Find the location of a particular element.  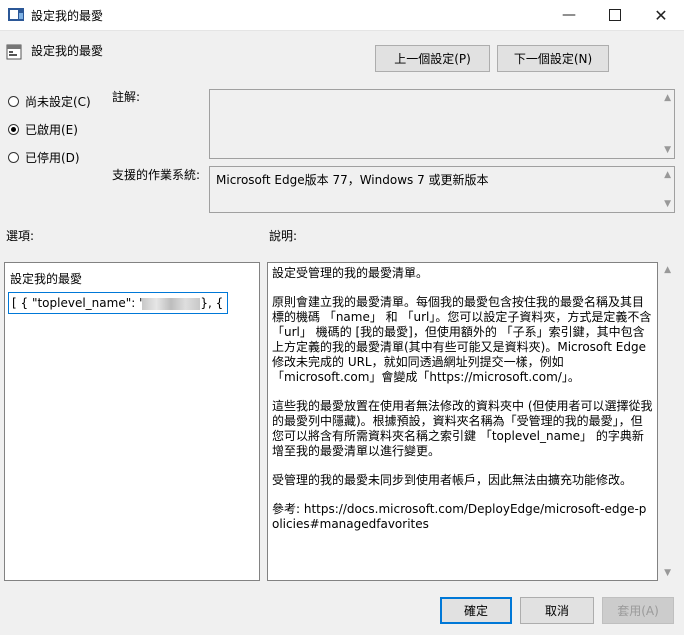

comment-label: 註解: is located at coordinates (126, 97).